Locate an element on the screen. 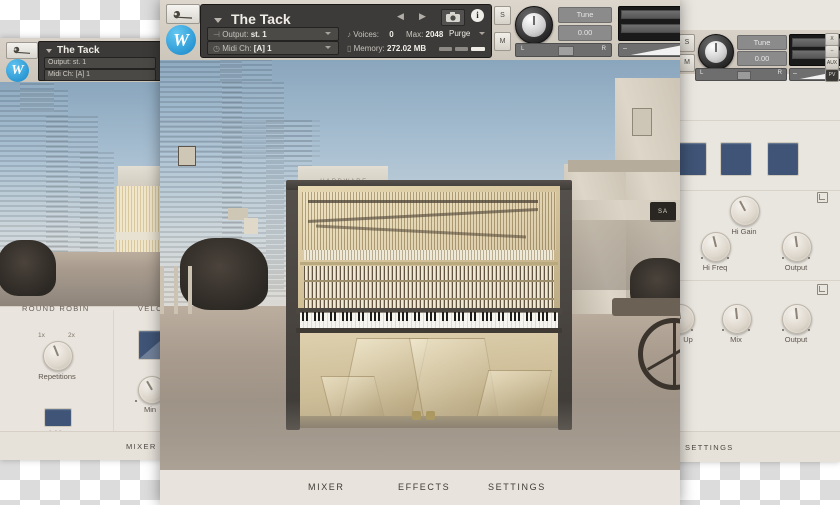 Image resolution: width=840 pixels, height=505 pixels. pan-right-label: R is located at coordinates (779, 73).